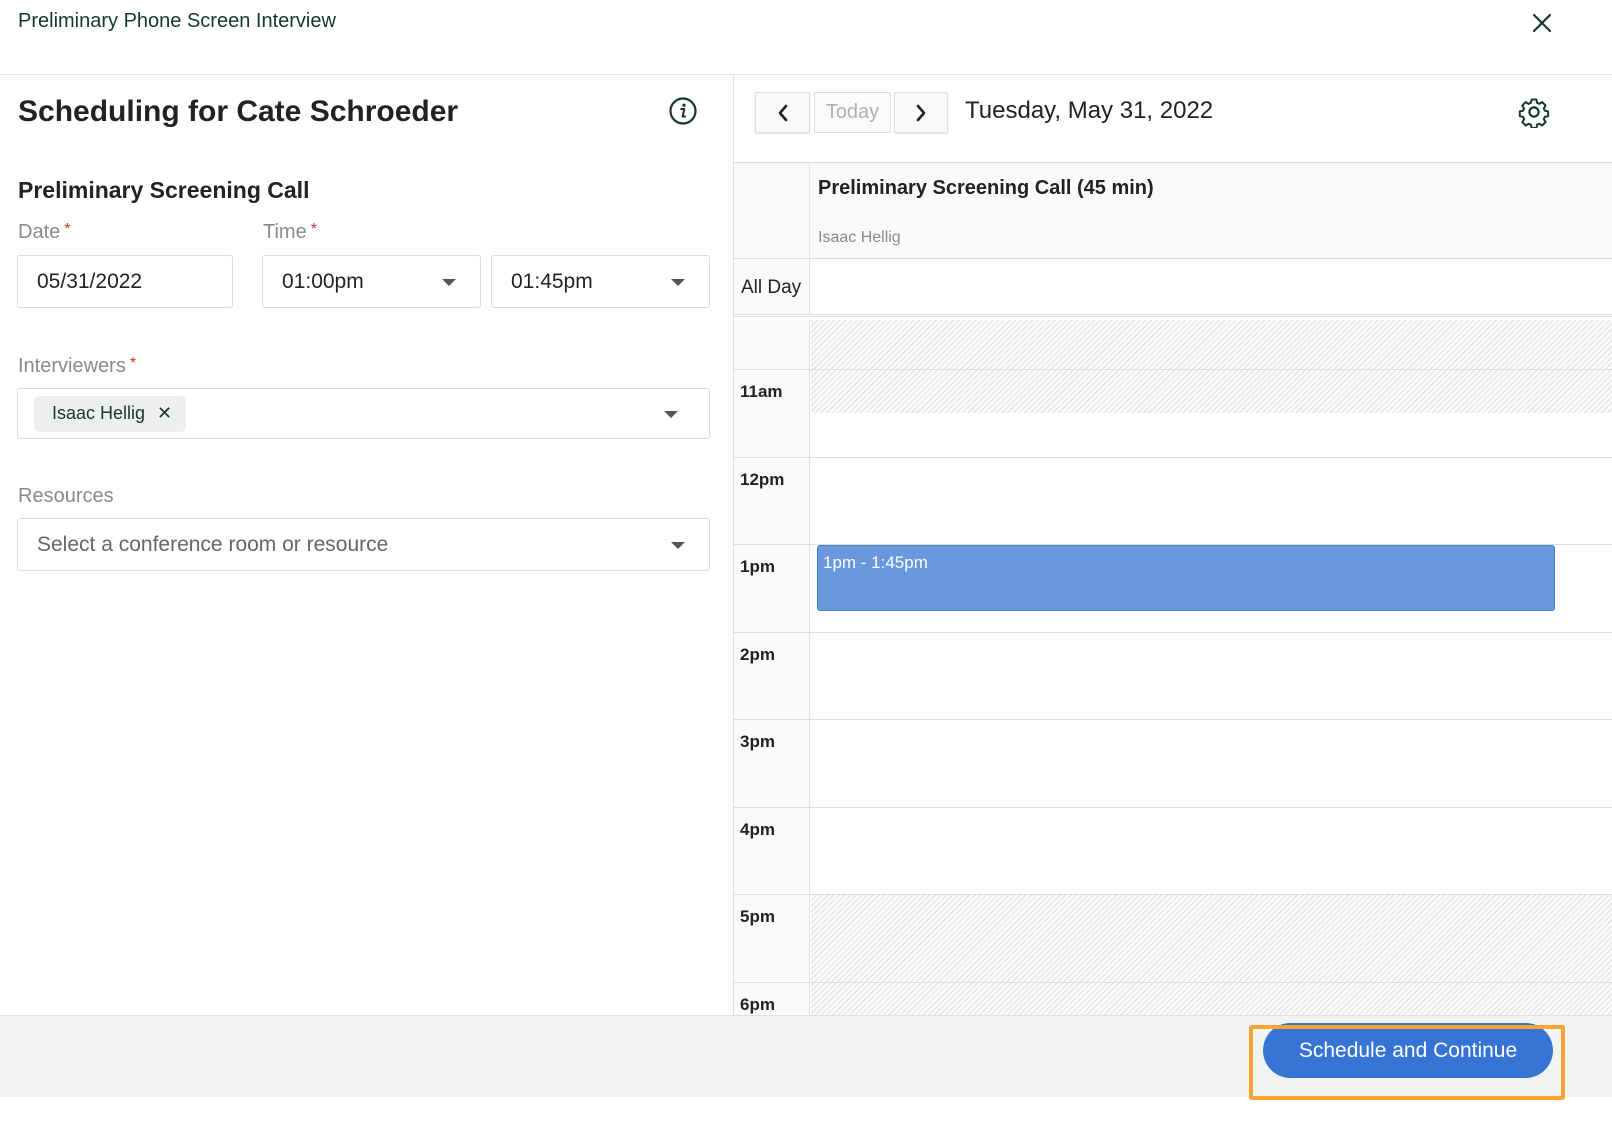 The height and width of the screenshot is (1133, 1612). I want to click on resources-label: Resources, so click(66, 496).